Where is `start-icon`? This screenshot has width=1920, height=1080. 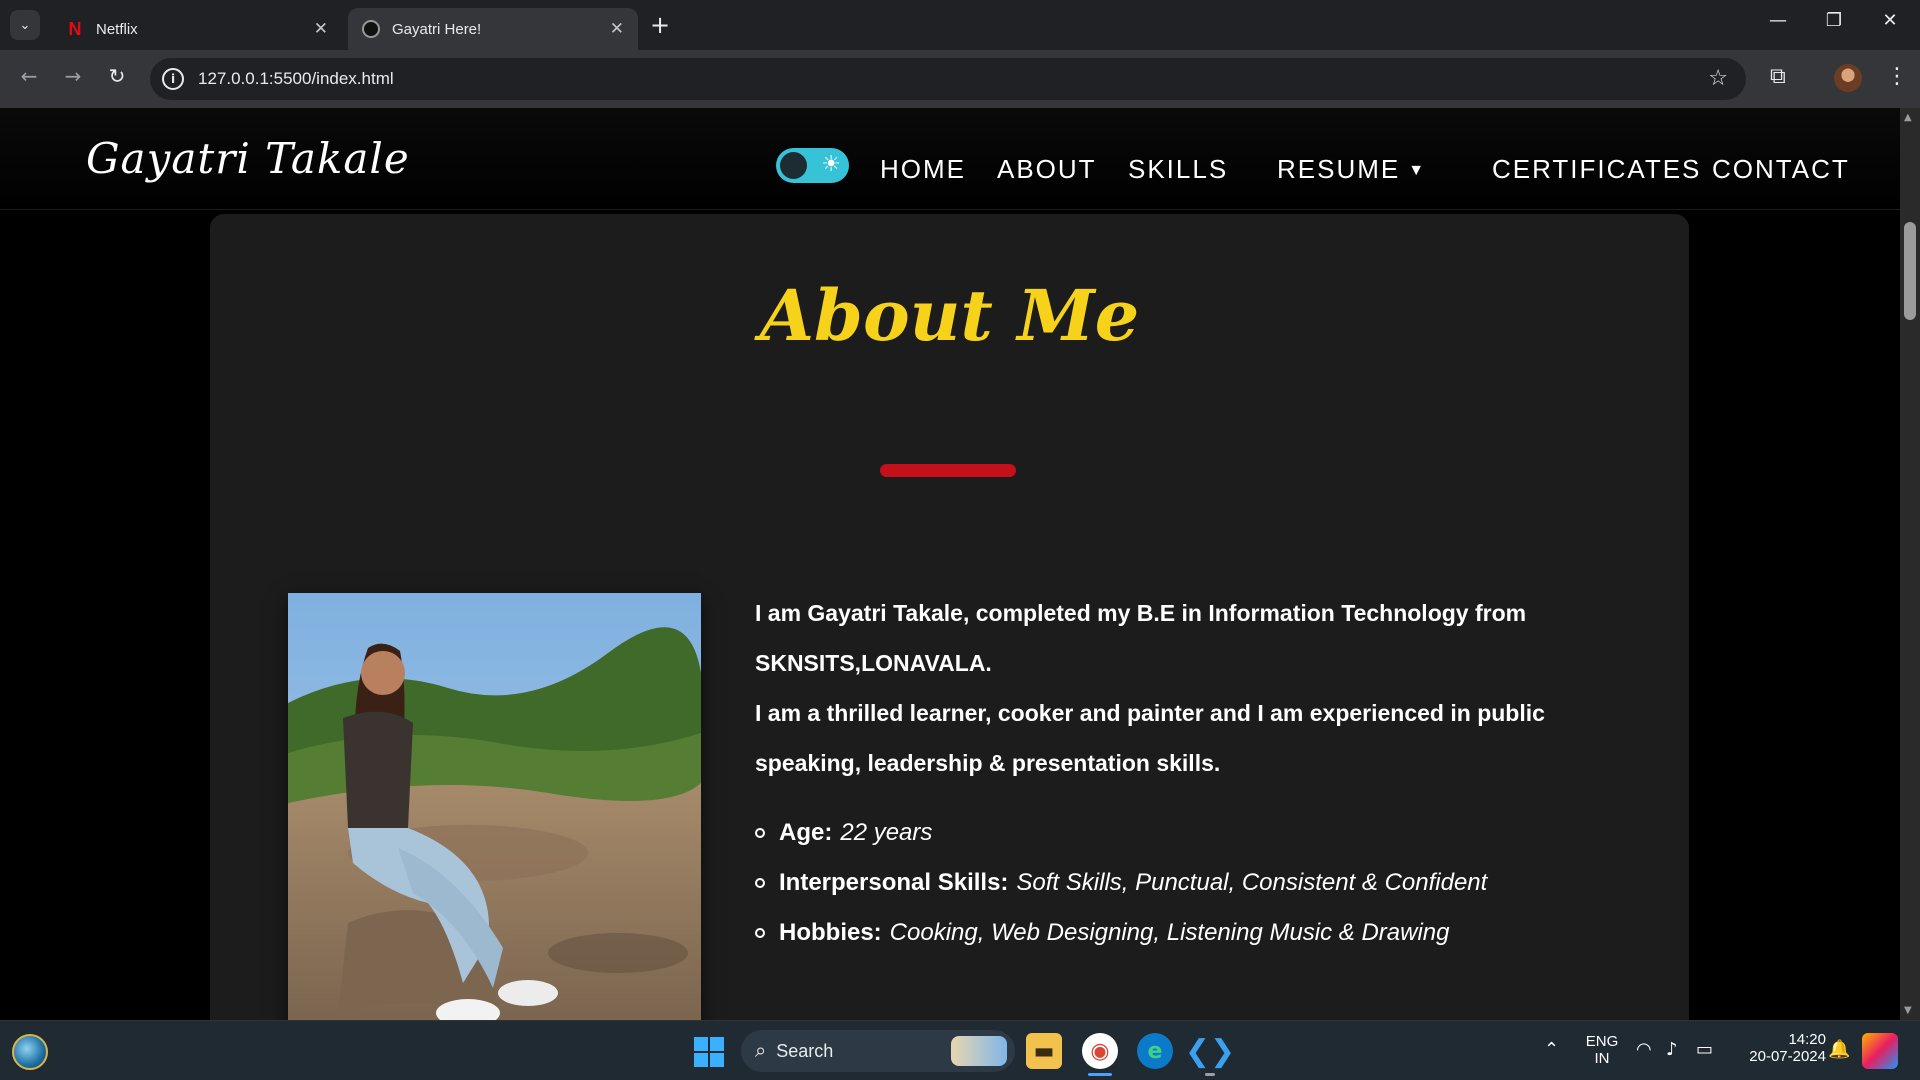 start-icon is located at coordinates (709, 1052).